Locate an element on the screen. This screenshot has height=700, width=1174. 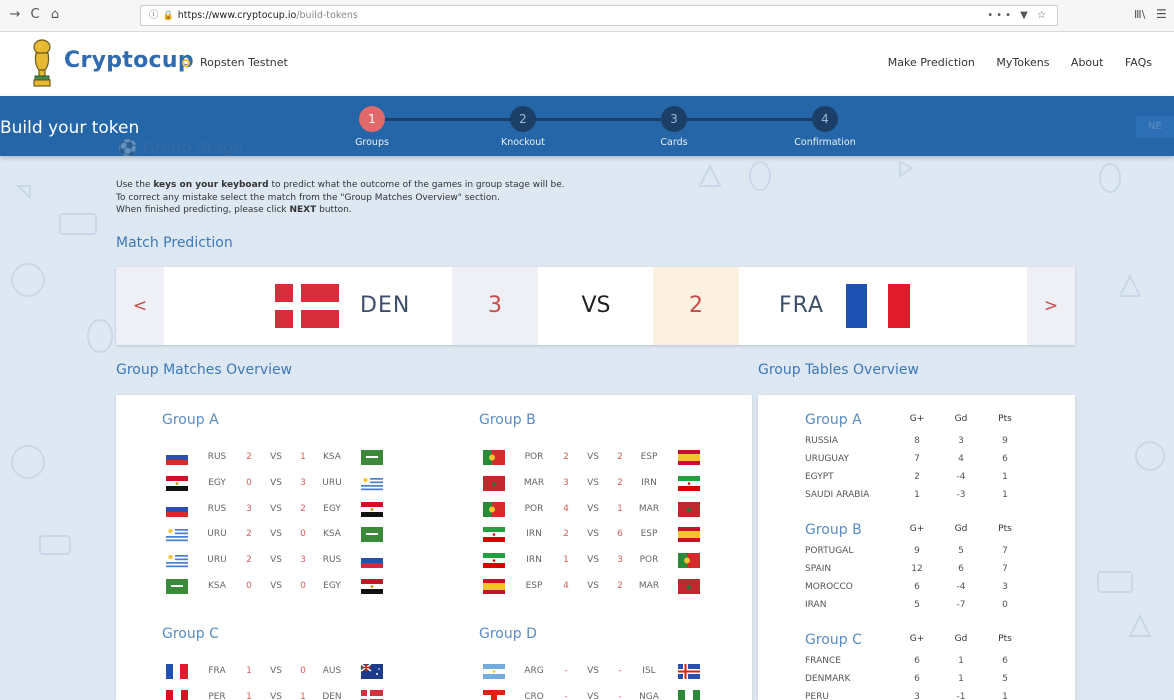
home-code: EGY is located at coordinates (217, 482).